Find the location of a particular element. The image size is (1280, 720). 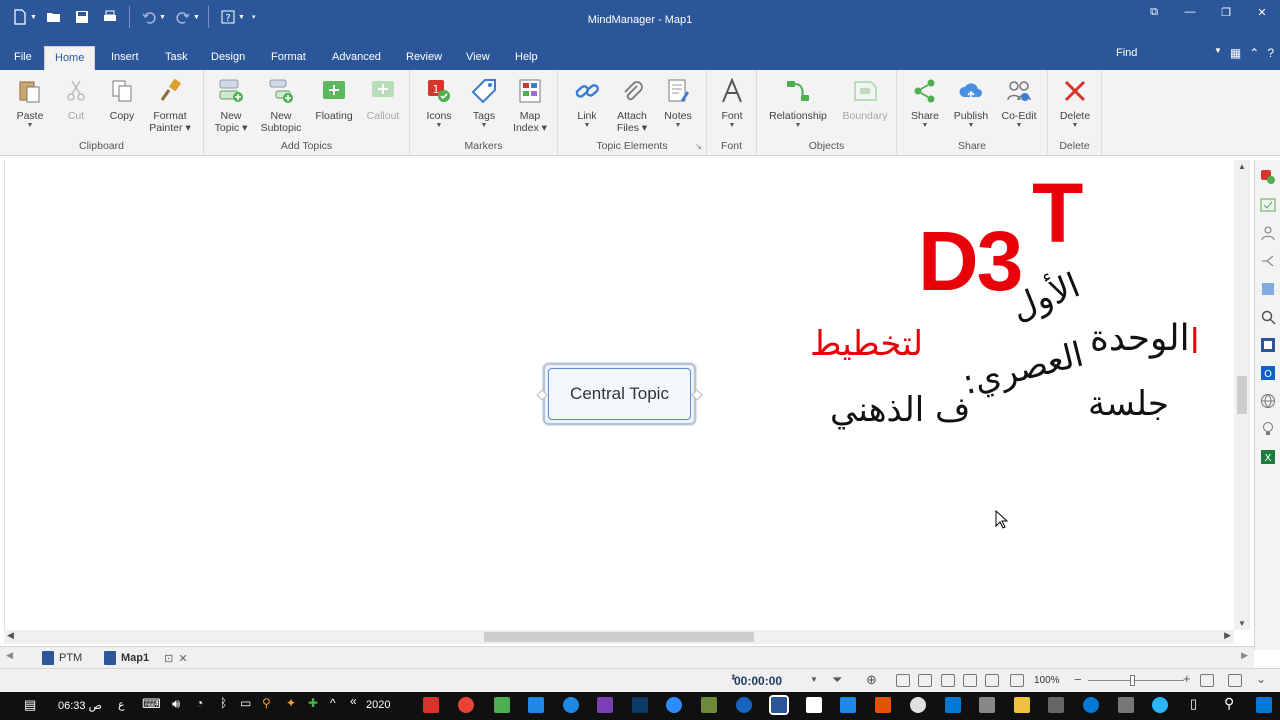

zoom-slider is located at coordinates (1136, 680).